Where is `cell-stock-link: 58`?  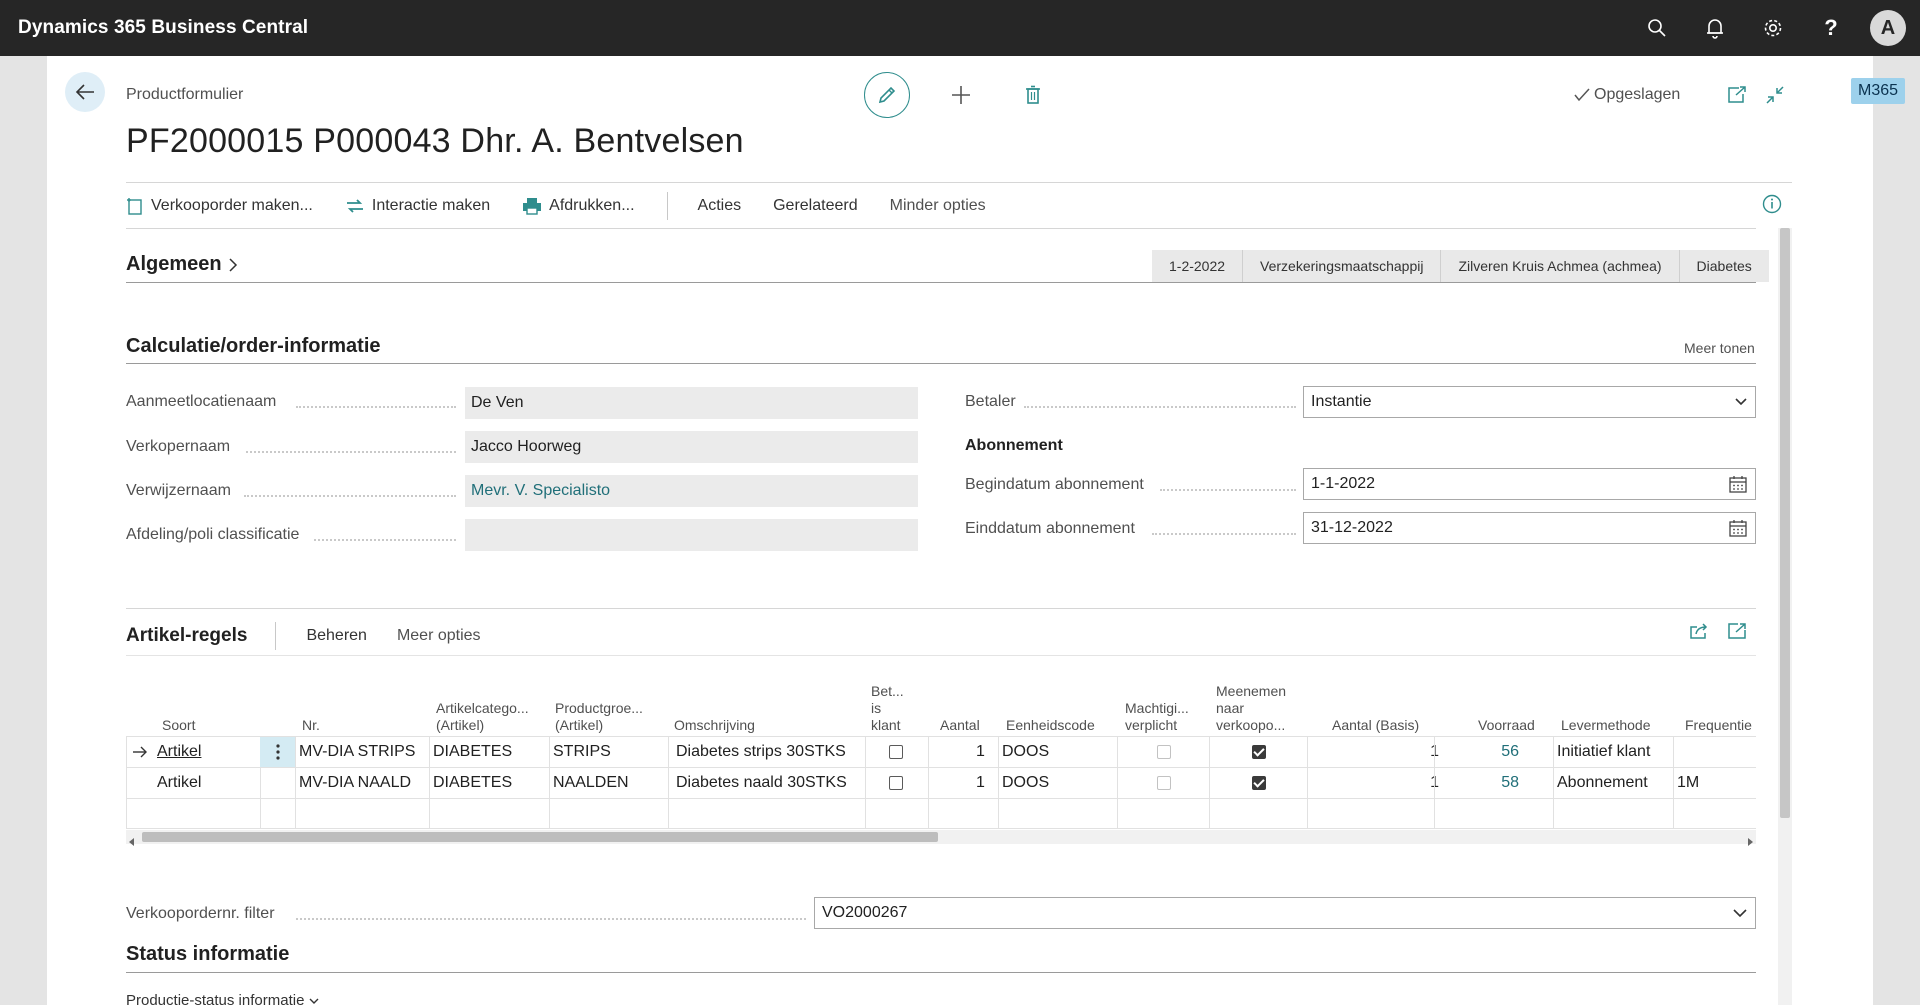
cell-stock-link: 58 is located at coordinates (1500, 783).